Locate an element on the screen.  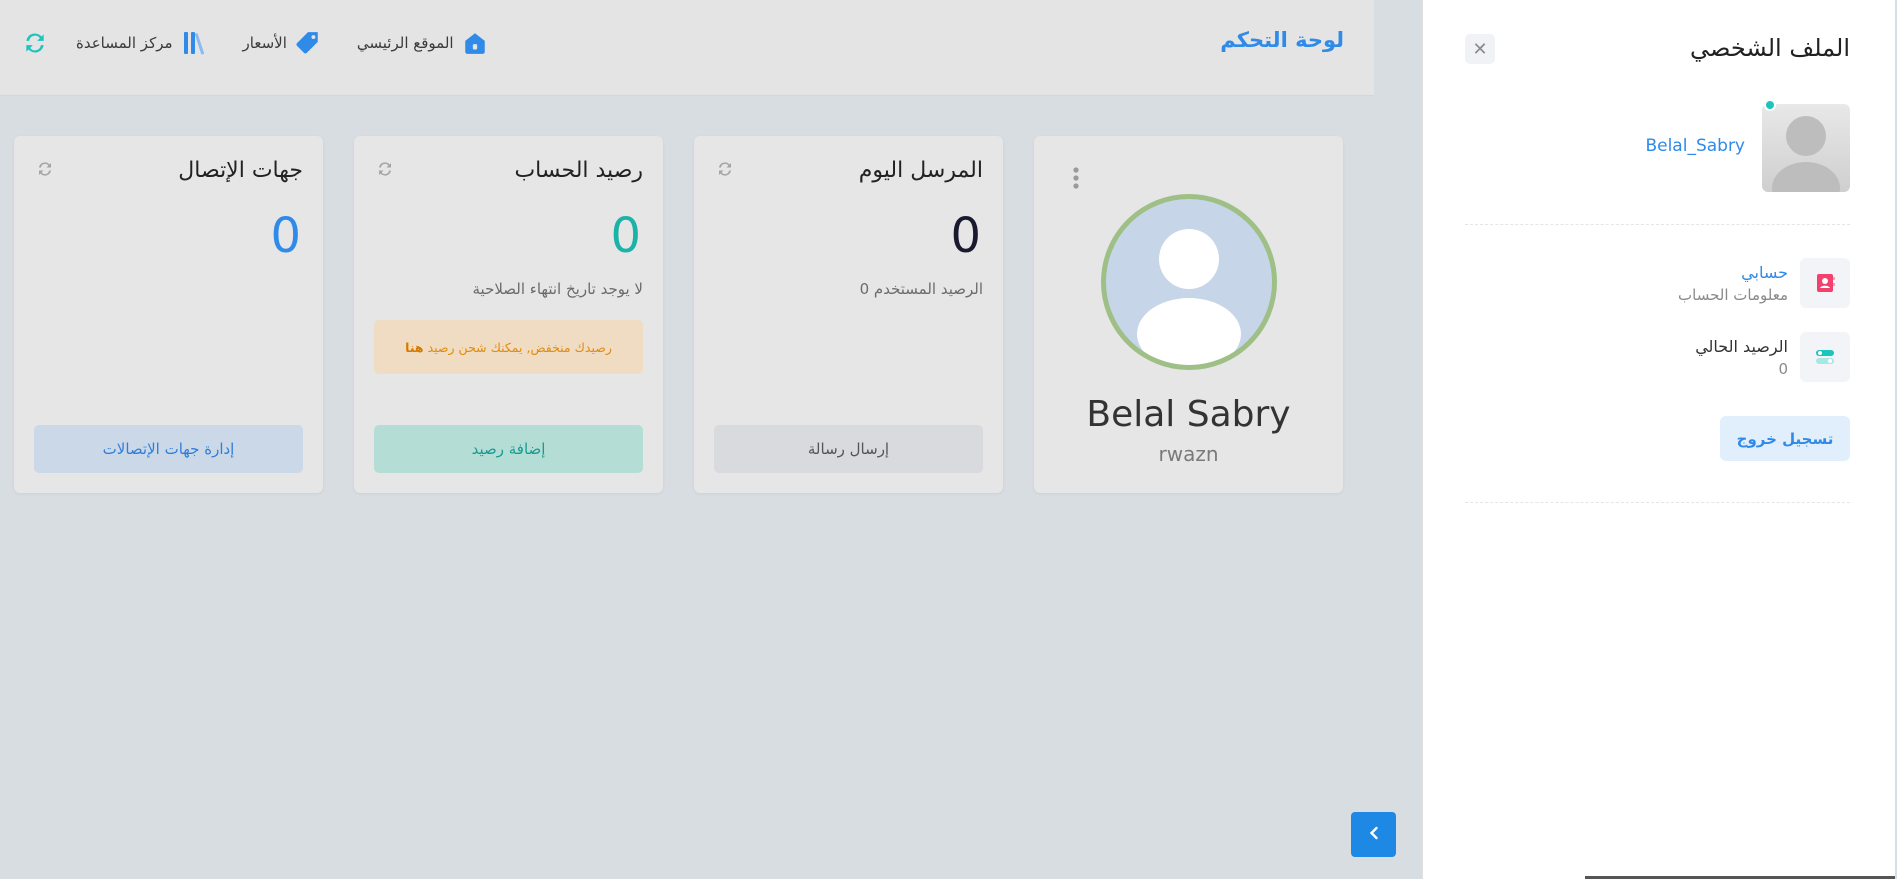
nav-home: الموقع الرئيسي is located at coordinates (422, 43).